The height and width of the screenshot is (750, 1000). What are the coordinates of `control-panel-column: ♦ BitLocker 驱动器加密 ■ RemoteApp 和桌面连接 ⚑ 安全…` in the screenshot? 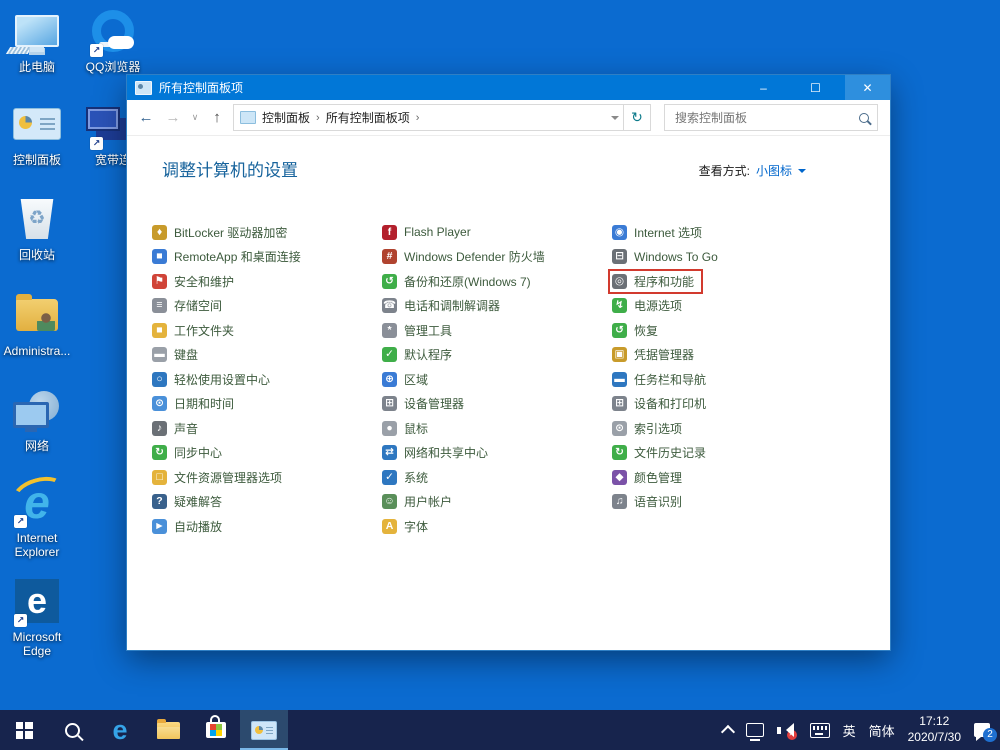 It's located at (263, 379).